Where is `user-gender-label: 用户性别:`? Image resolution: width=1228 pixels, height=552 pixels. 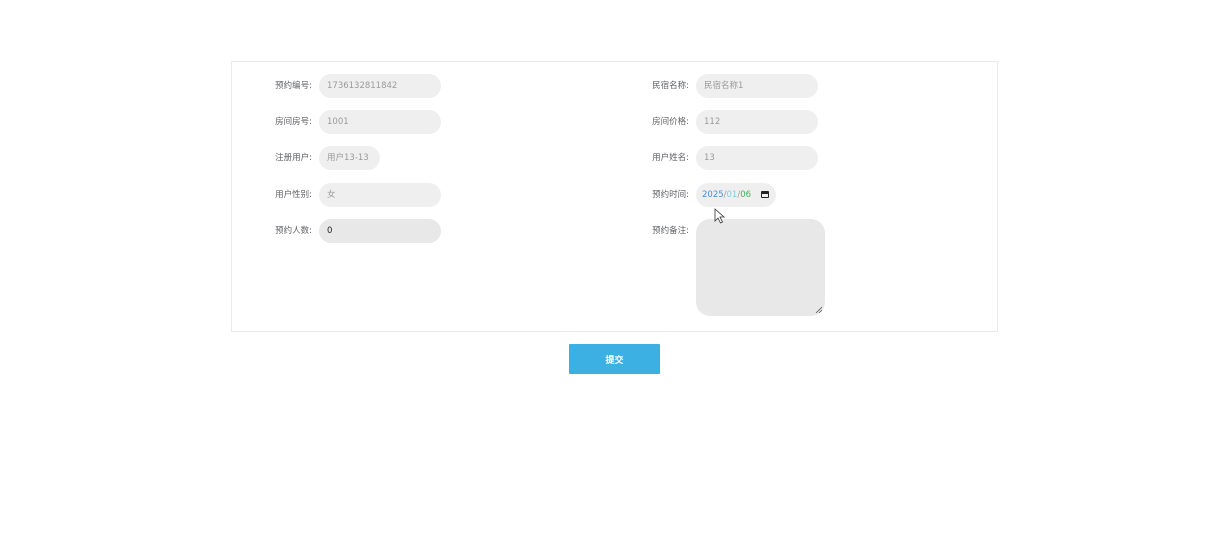 user-gender-label: 用户性别: is located at coordinates (293, 195).